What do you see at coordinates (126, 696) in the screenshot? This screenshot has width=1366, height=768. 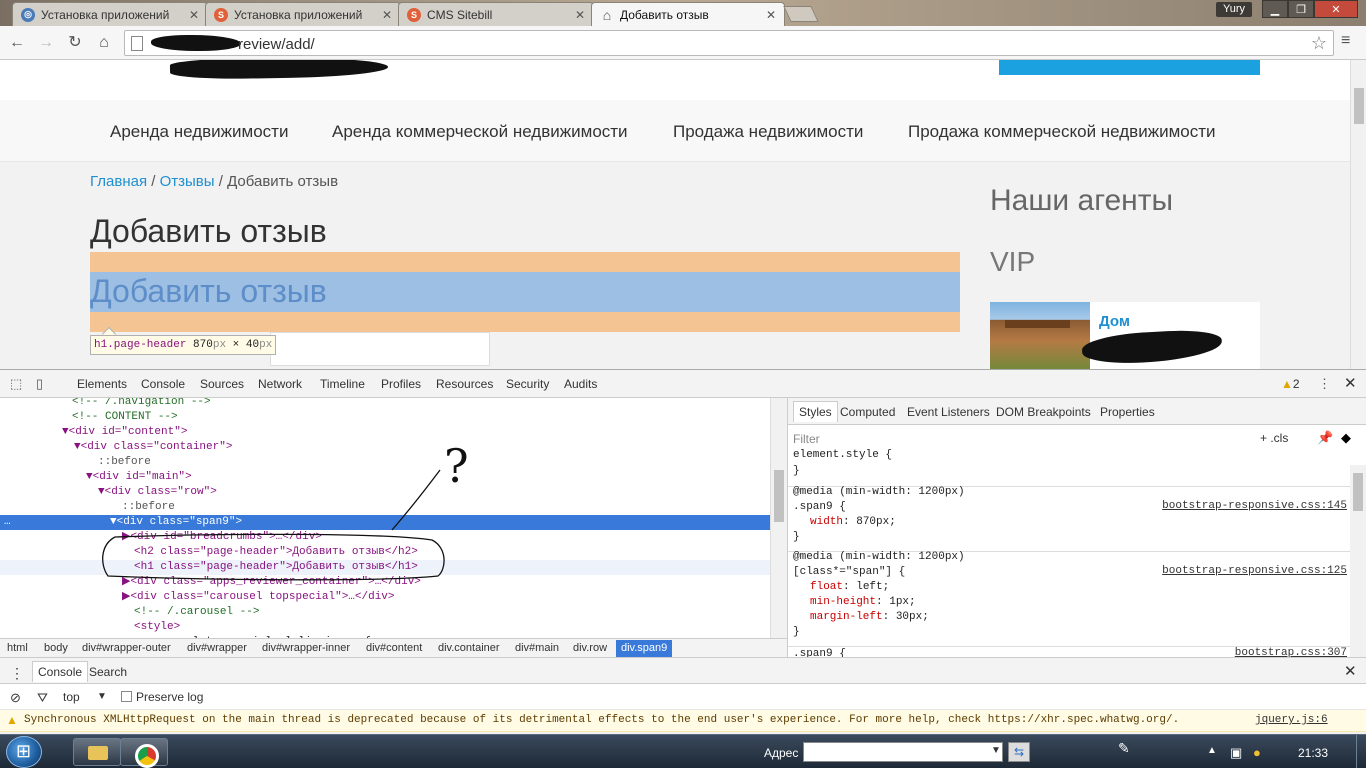 I see `preserve-log-checkbox` at bounding box center [126, 696].